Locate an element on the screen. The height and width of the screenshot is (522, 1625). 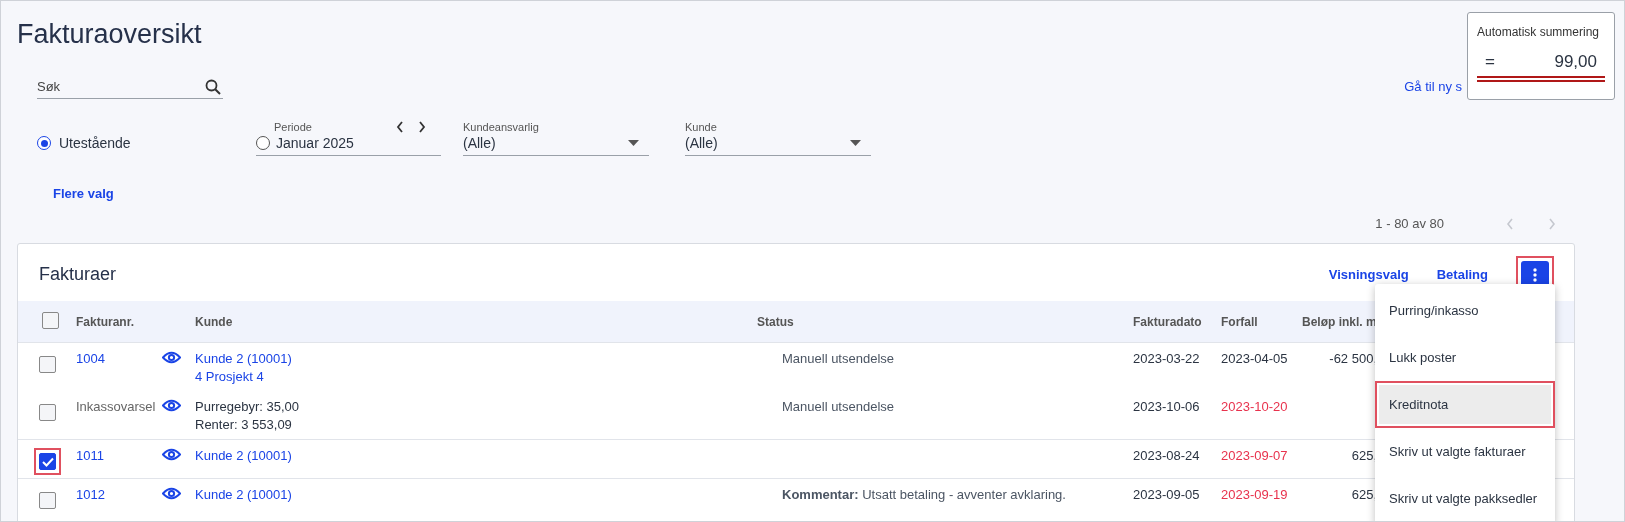
customer-link: 4 Prosjekt 4 is located at coordinates (476, 376).